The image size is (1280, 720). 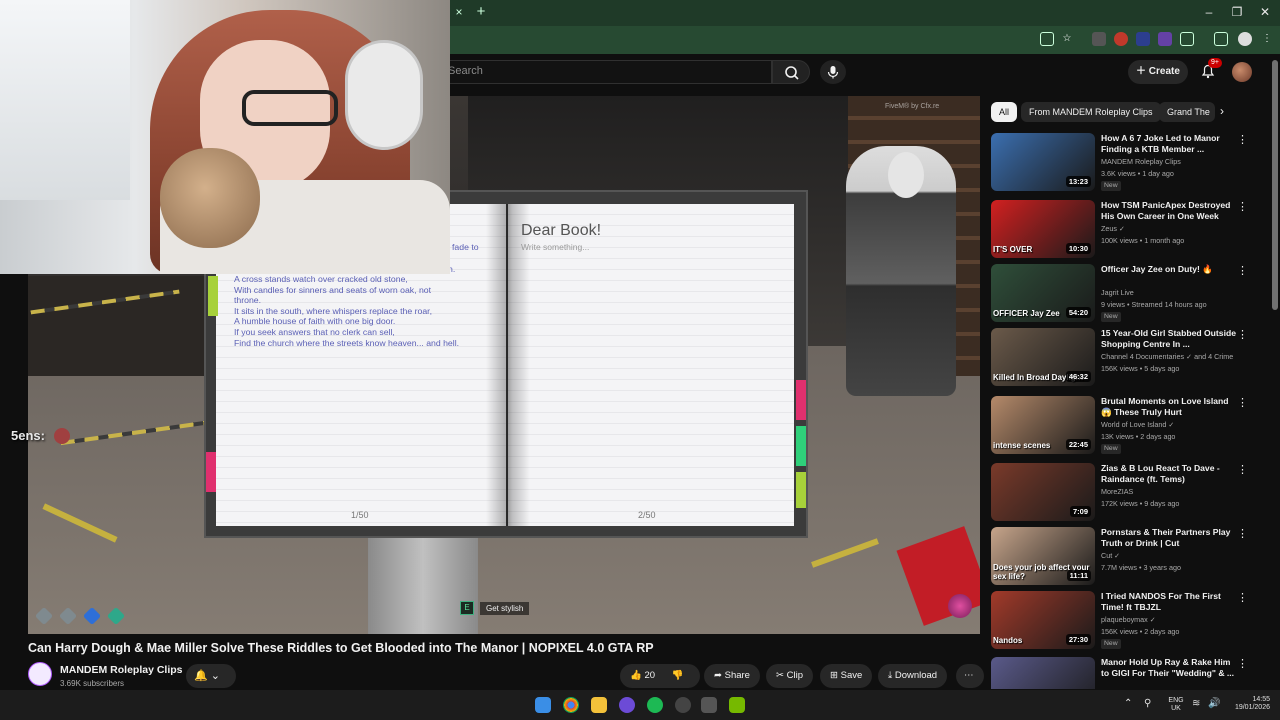 What do you see at coordinates (1043, 556) in the screenshot?
I see `video-thumbnail: Does your job affect your sex life? 11:11` at bounding box center [1043, 556].